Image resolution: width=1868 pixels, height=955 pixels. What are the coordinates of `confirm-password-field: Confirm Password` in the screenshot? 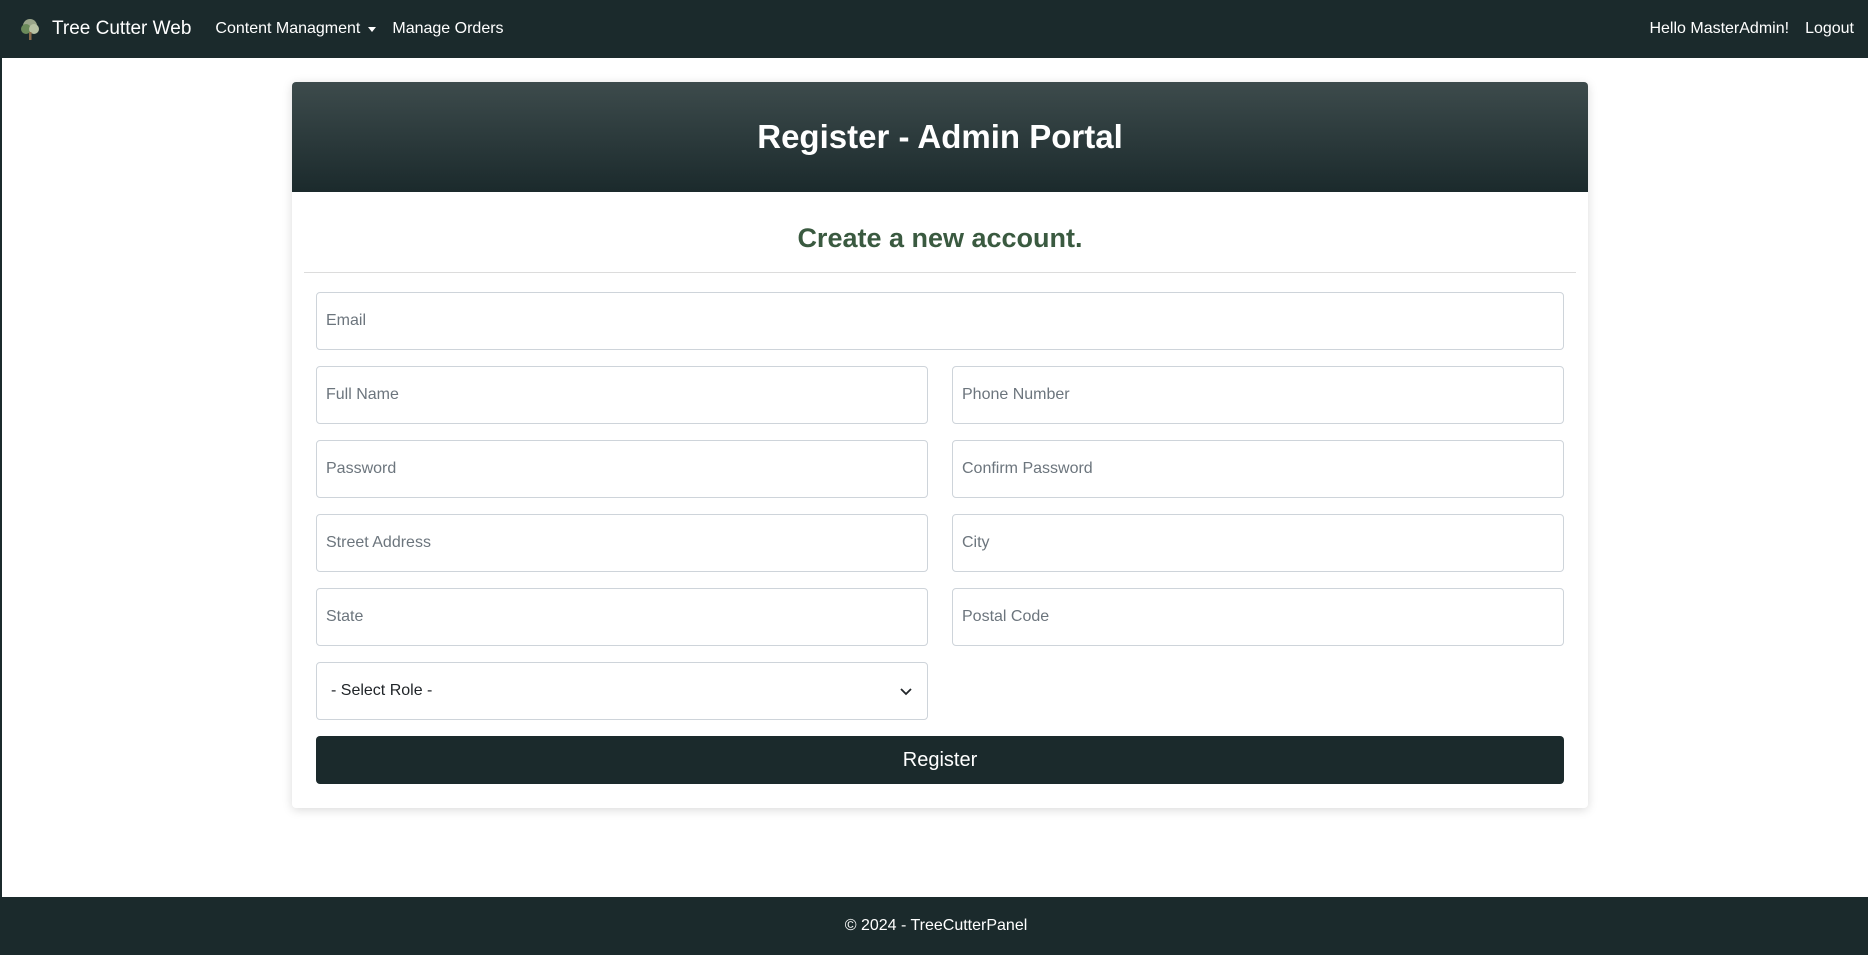 It's located at (1258, 469).